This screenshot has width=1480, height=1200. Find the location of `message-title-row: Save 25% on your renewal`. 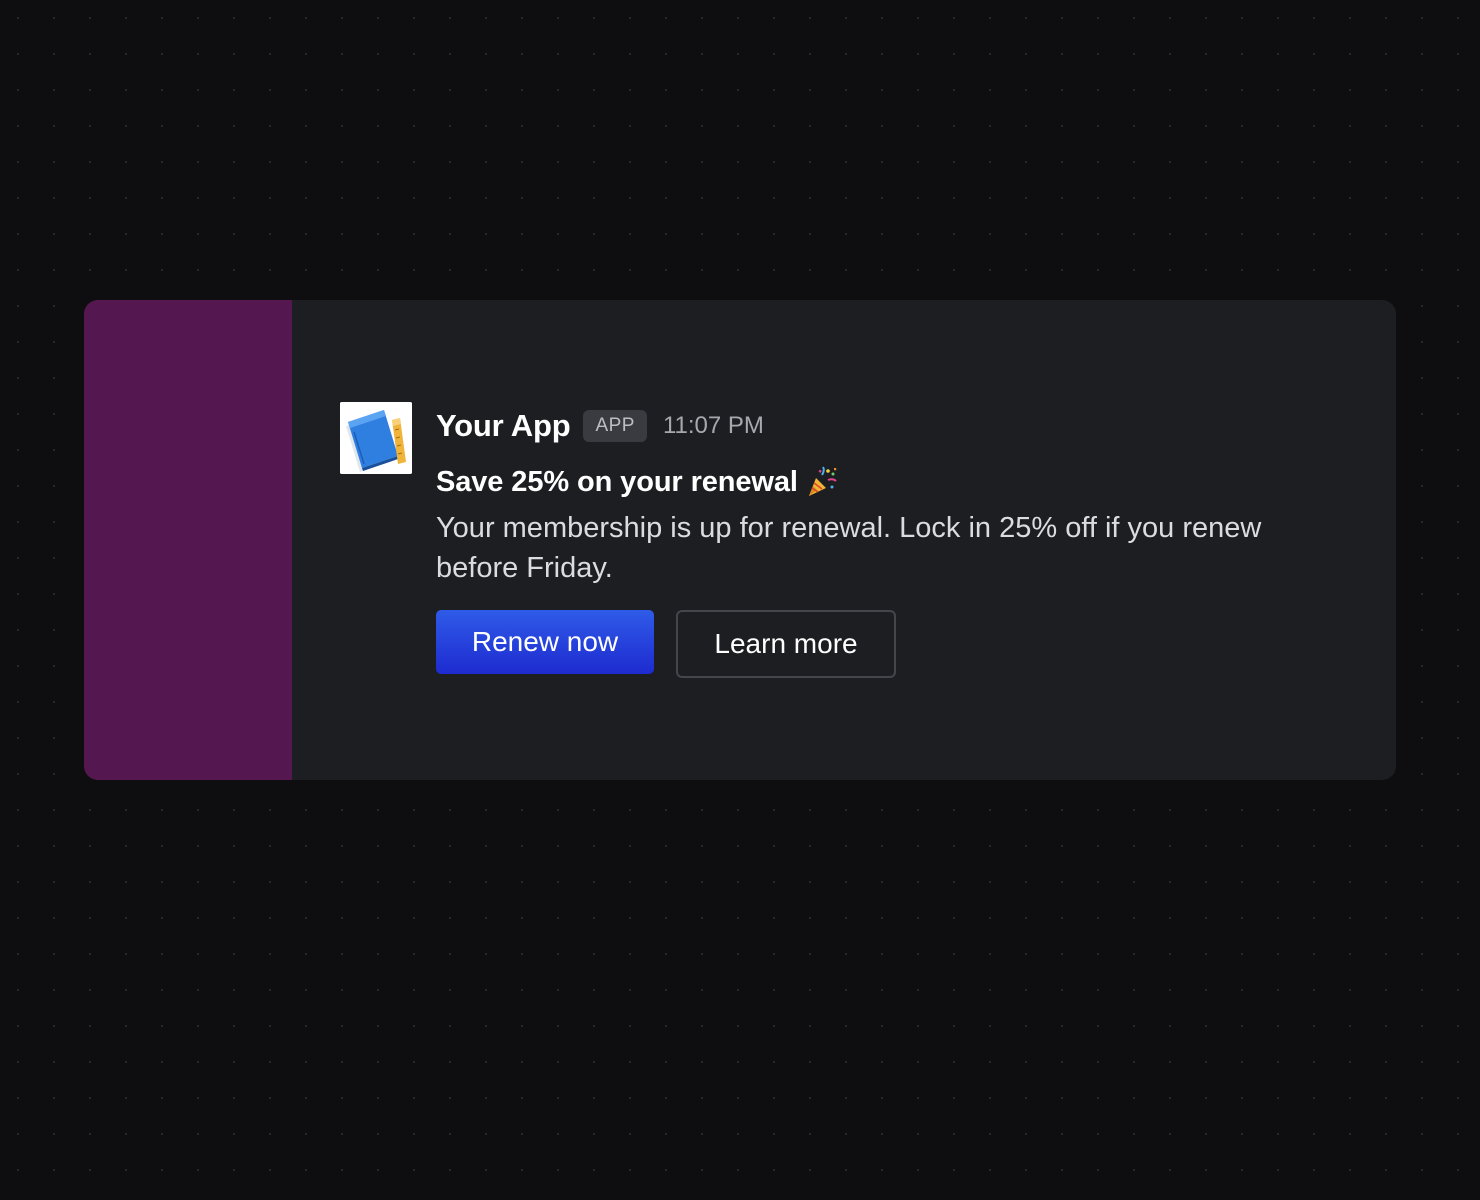

message-title-row: Save 25% on your renewal is located at coordinates (886, 482).